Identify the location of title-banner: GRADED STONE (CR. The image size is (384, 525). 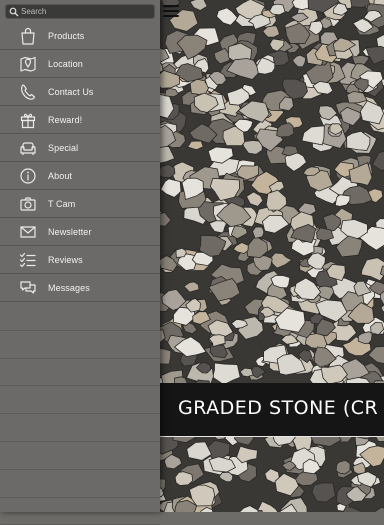
(272, 410).